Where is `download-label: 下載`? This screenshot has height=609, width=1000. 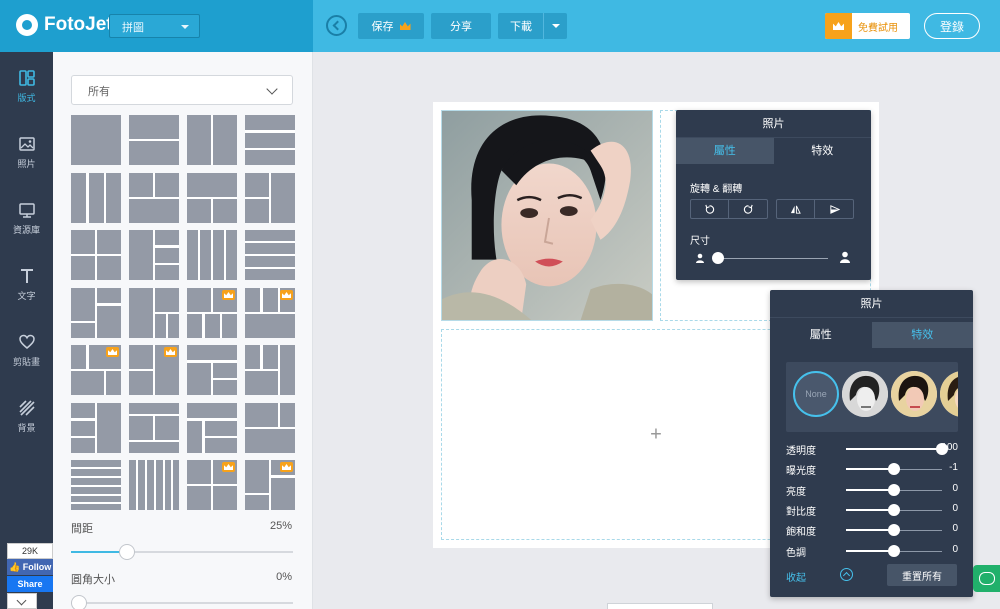
download-label: 下載 is located at coordinates (521, 27).